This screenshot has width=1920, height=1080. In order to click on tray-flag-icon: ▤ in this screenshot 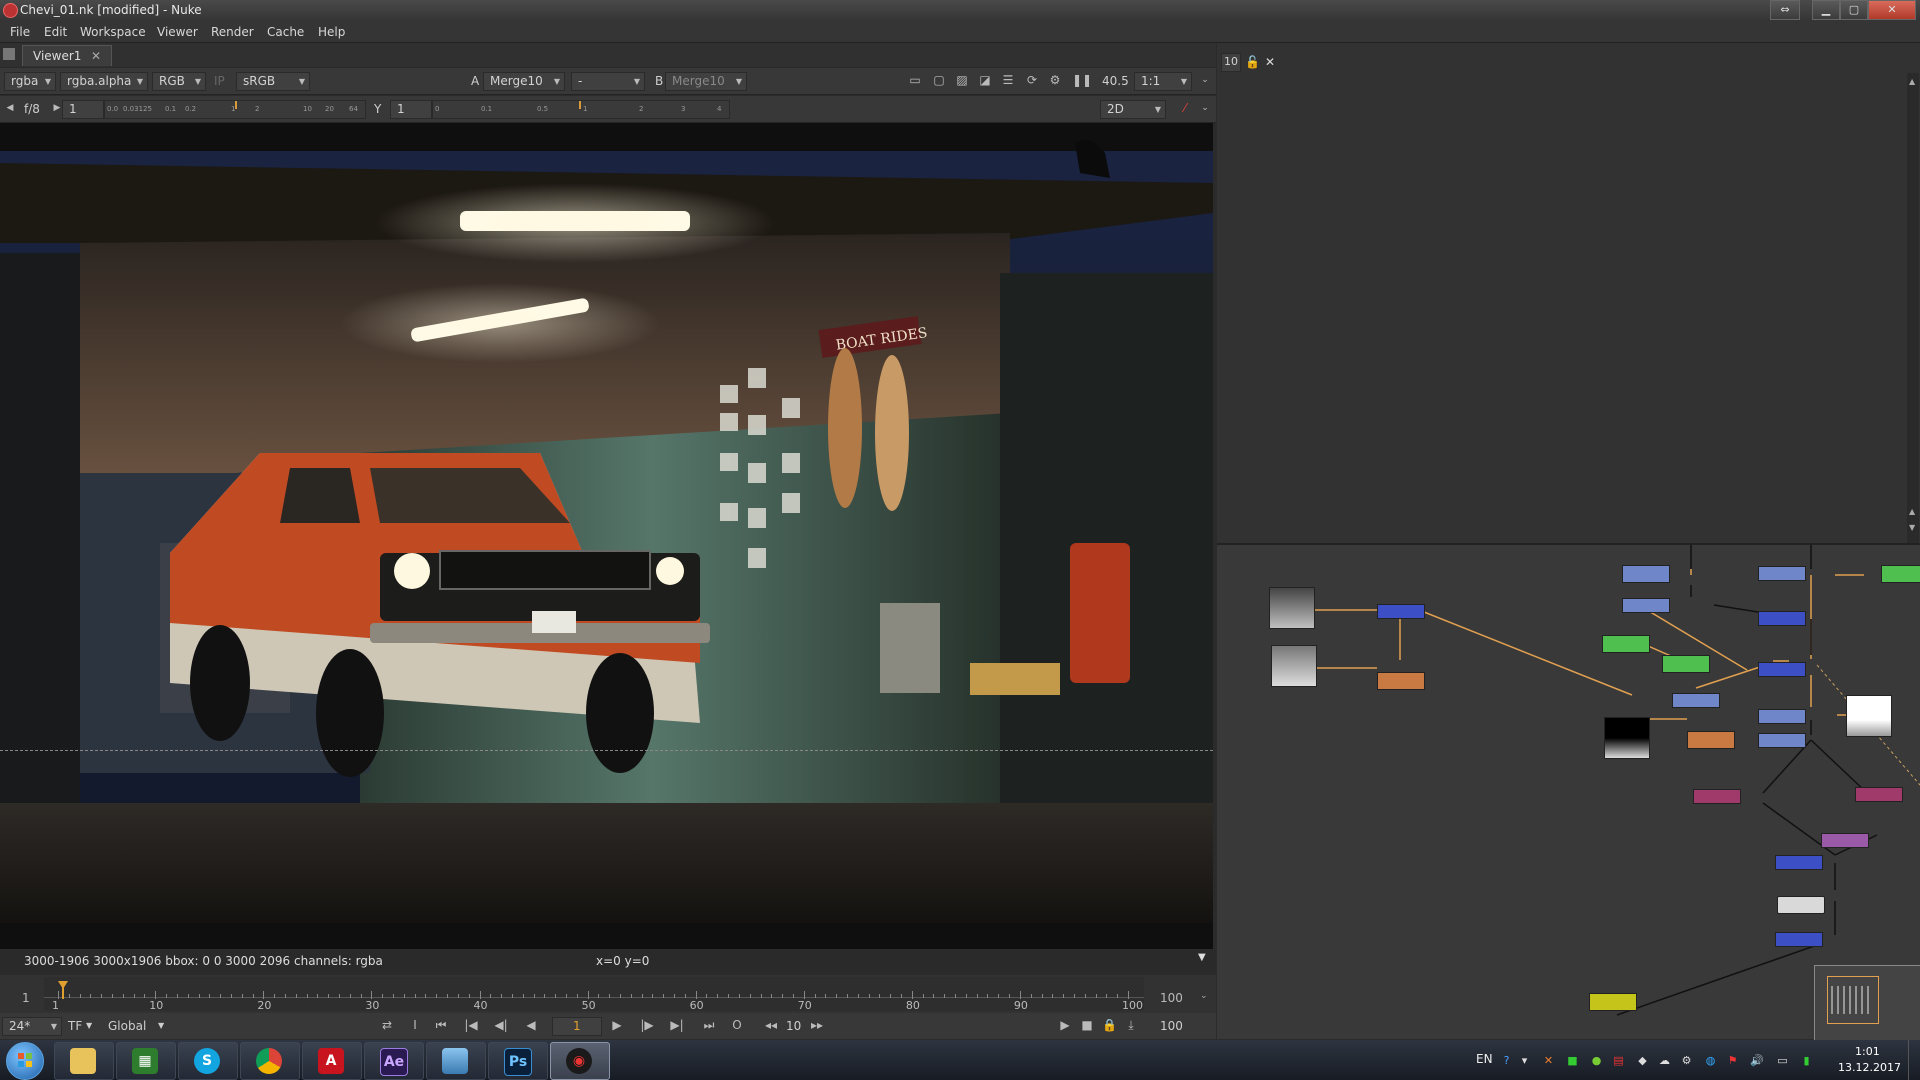, I will do `click(1618, 1060)`.